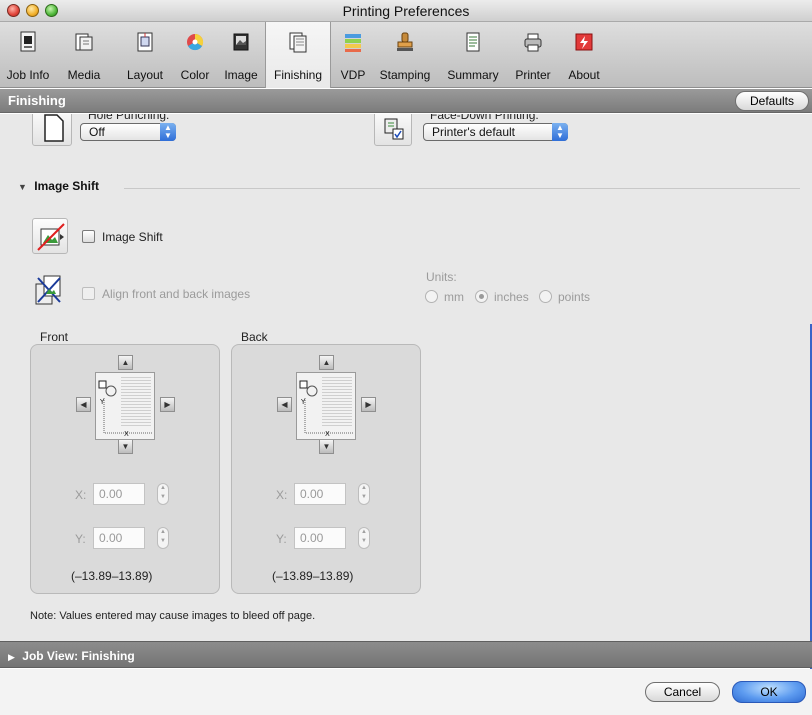  Describe the element at coordinates (282, 495) in the screenshot. I see `back-x-label: X:` at that location.